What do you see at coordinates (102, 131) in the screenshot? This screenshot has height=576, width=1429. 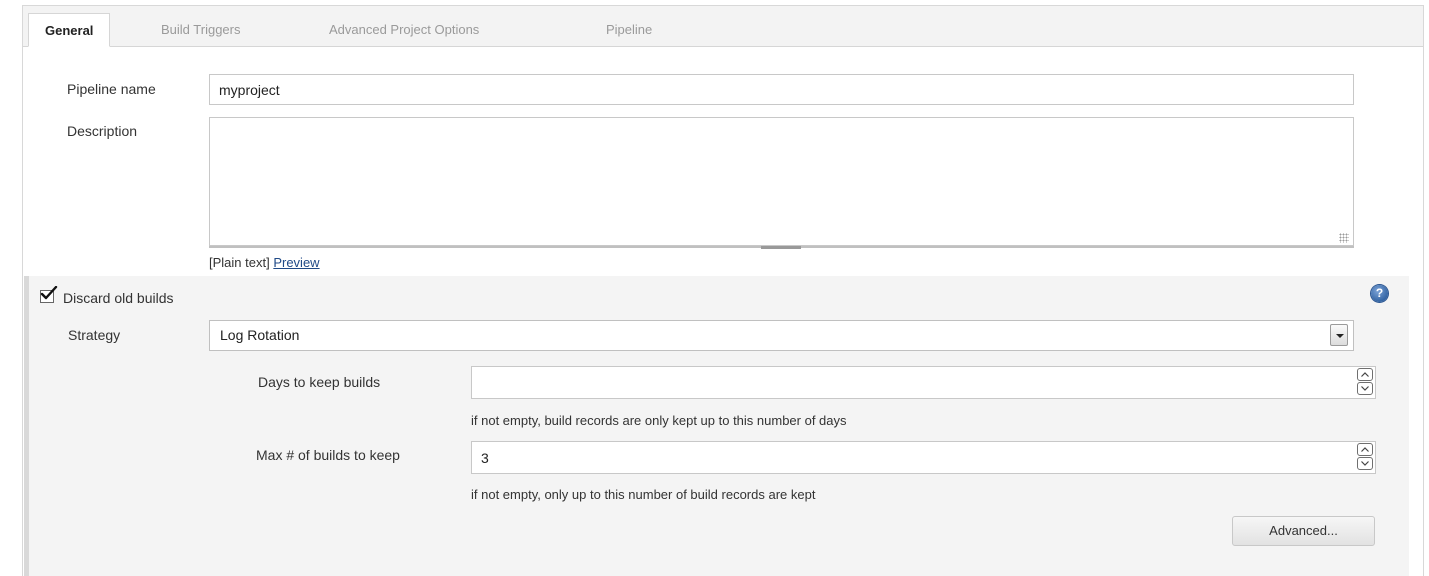 I see `description-label: Description` at bounding box center [102, 131].